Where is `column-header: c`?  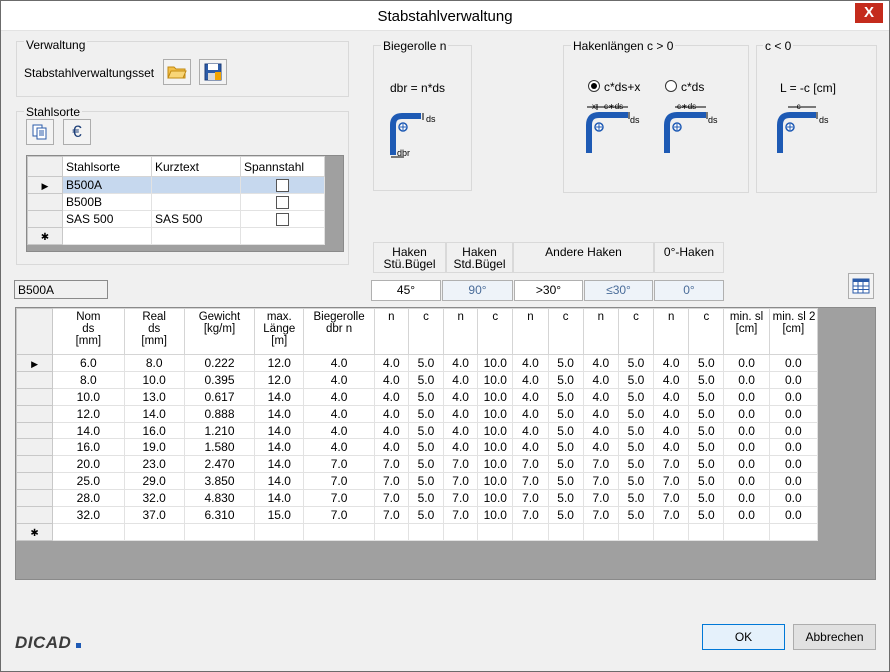 column-header: c is located at coordinates (565, 331).